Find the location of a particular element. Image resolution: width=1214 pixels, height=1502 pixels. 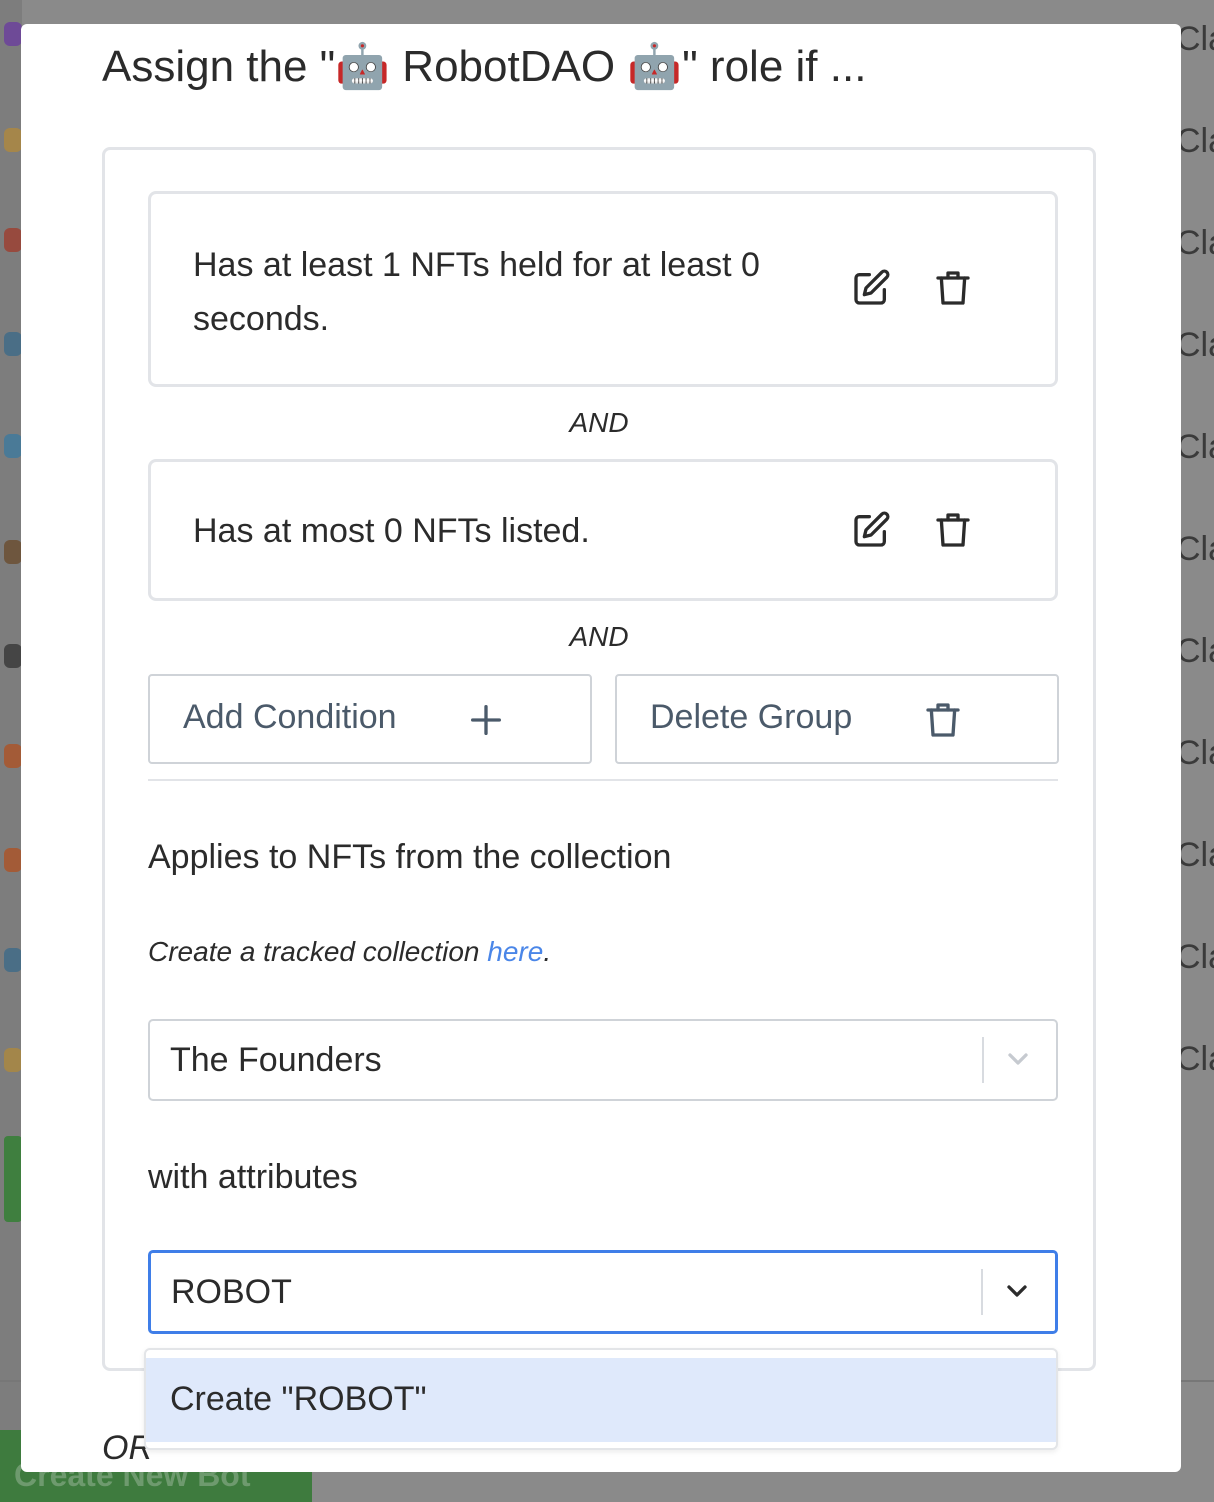

collection-label: Applies to NFTs from the collection is located at coordinates (410, 857).